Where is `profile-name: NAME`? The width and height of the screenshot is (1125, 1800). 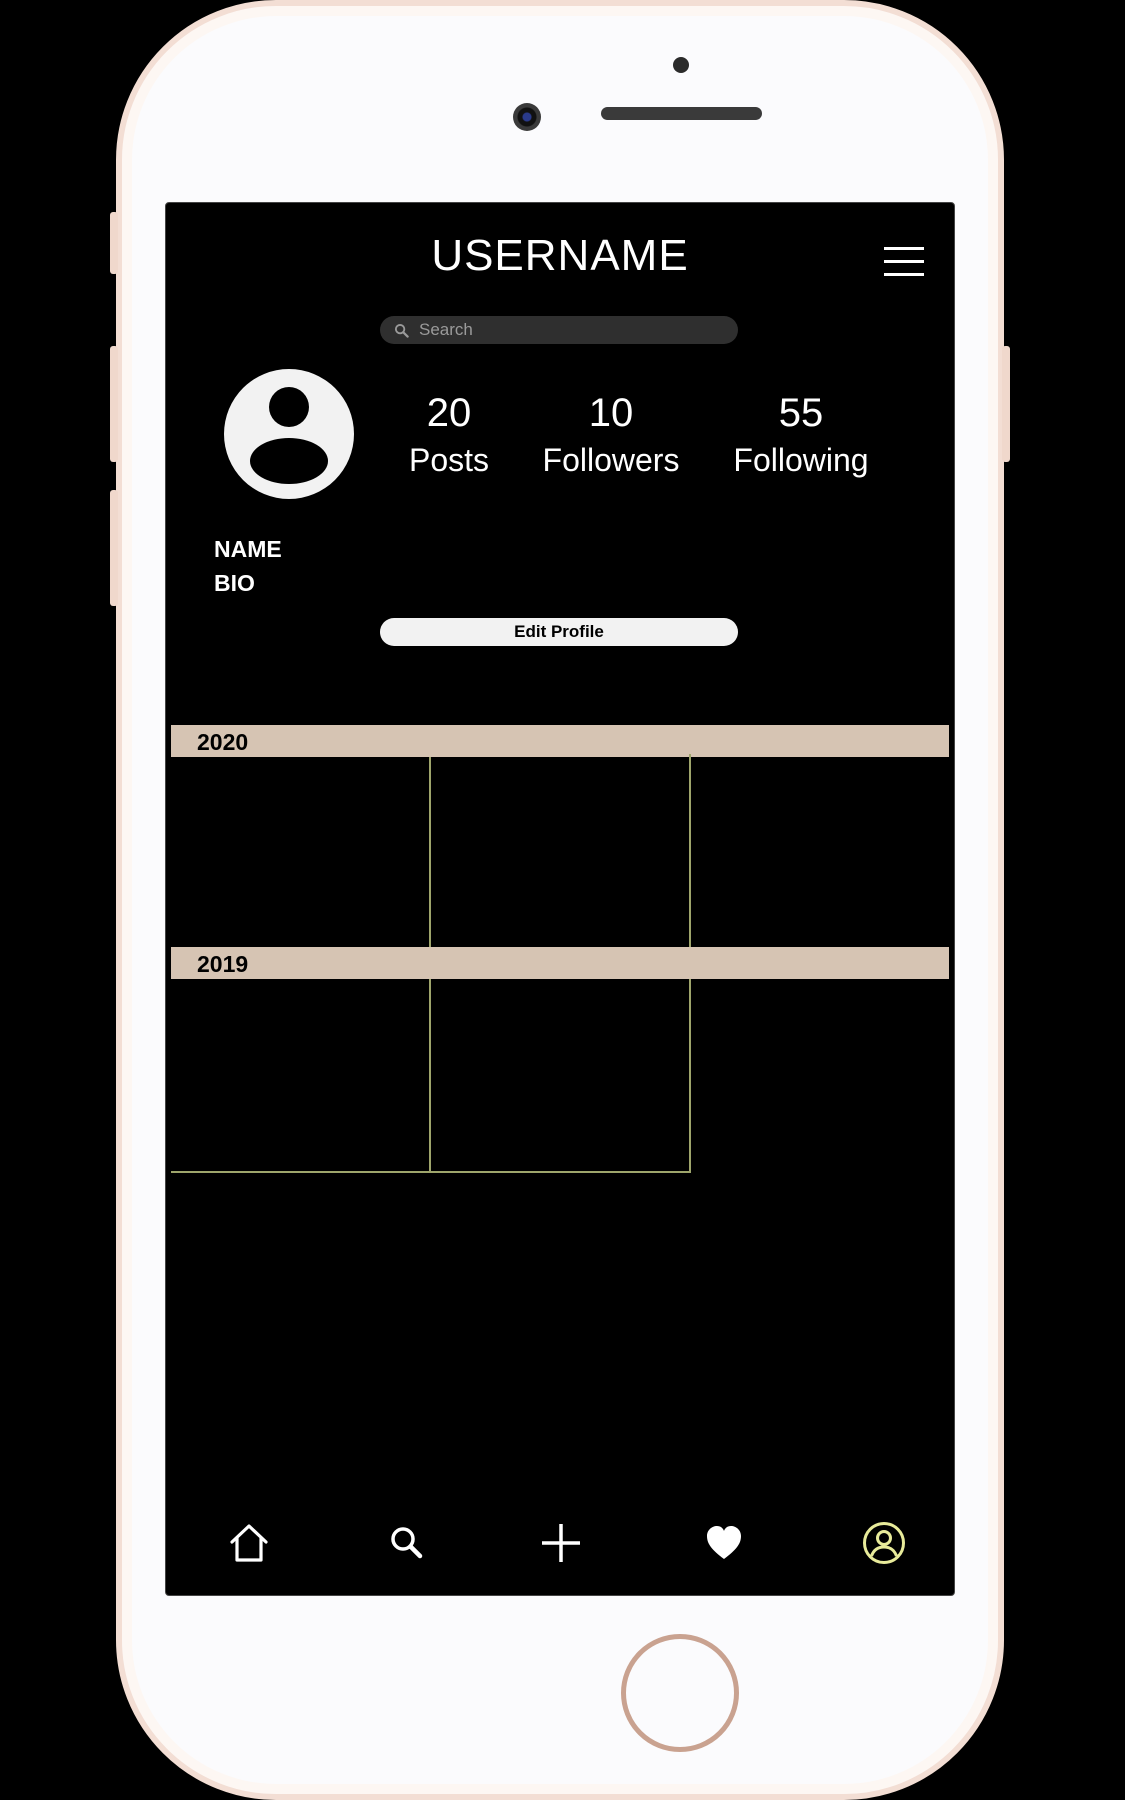
profile-name: NAME is located at coordinates (248, 549).